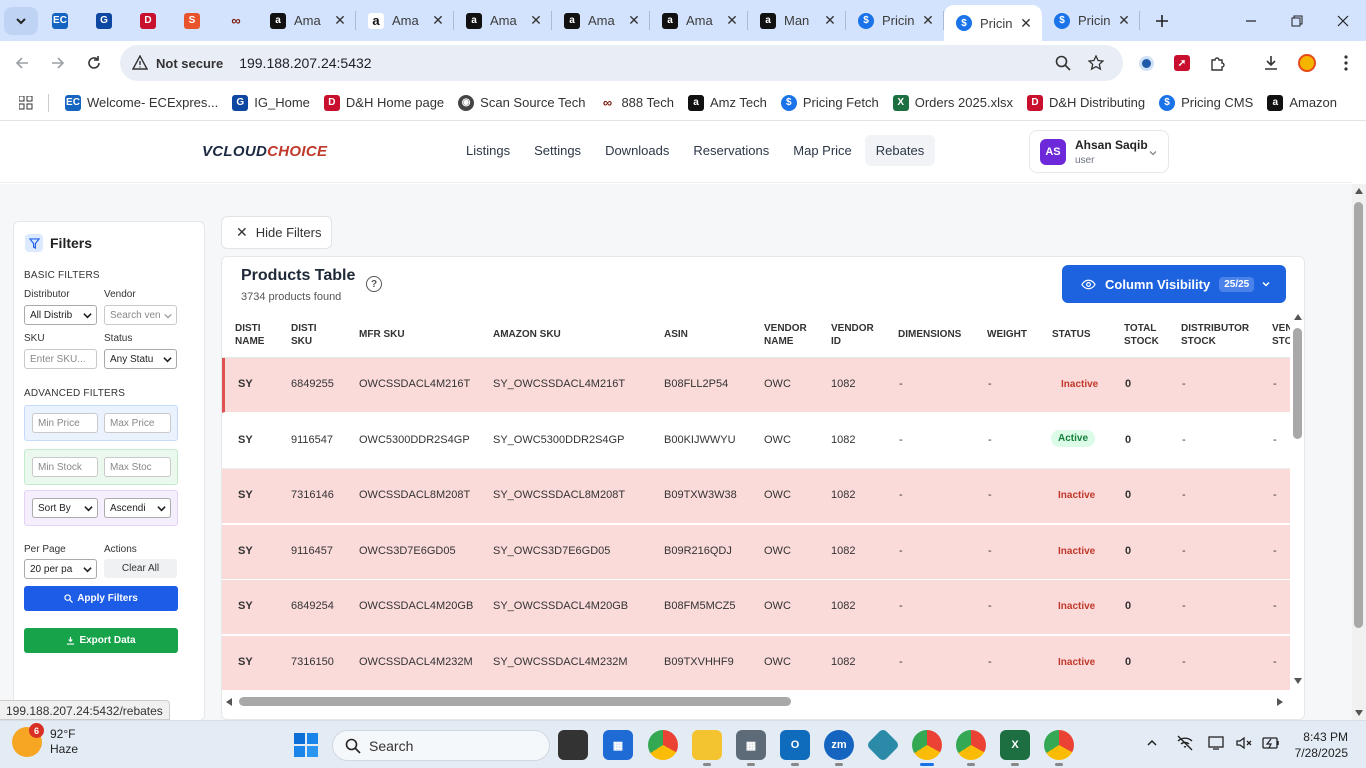 The height and width of the screenshot is (768, 1366). I want to click on extensions-button, so click(1218, 63).